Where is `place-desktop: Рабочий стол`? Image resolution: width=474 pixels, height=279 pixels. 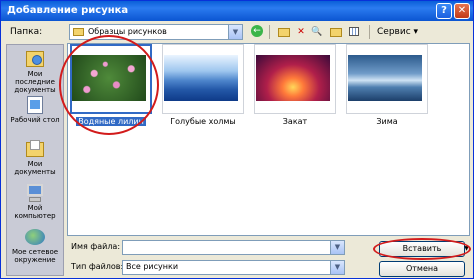 place-desktop: Рабочий стол is located at coordinates (35, 109).